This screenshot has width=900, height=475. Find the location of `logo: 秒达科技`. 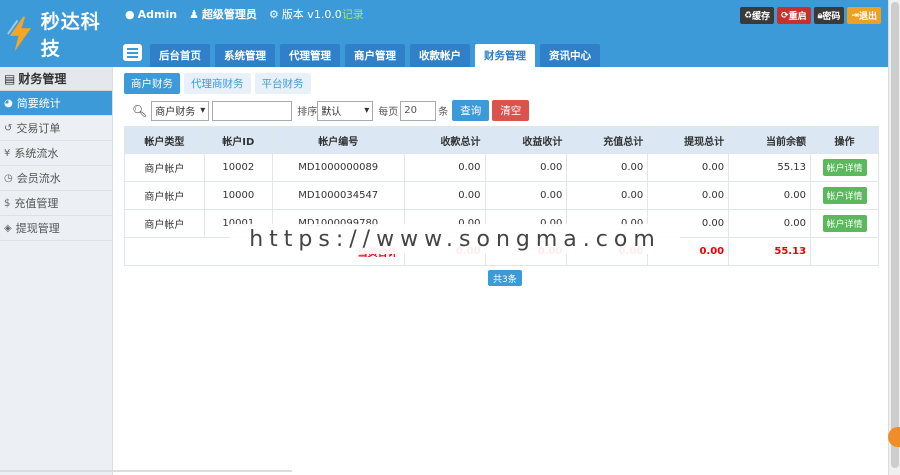

logo: 秒达科技 is located at coordinates (59, 33).